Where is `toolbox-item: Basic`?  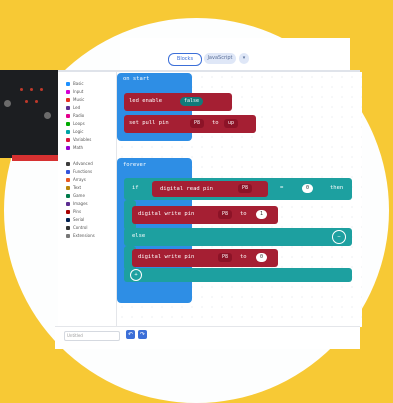
toolbox-item: Basic is located at coordinates (75, 83).